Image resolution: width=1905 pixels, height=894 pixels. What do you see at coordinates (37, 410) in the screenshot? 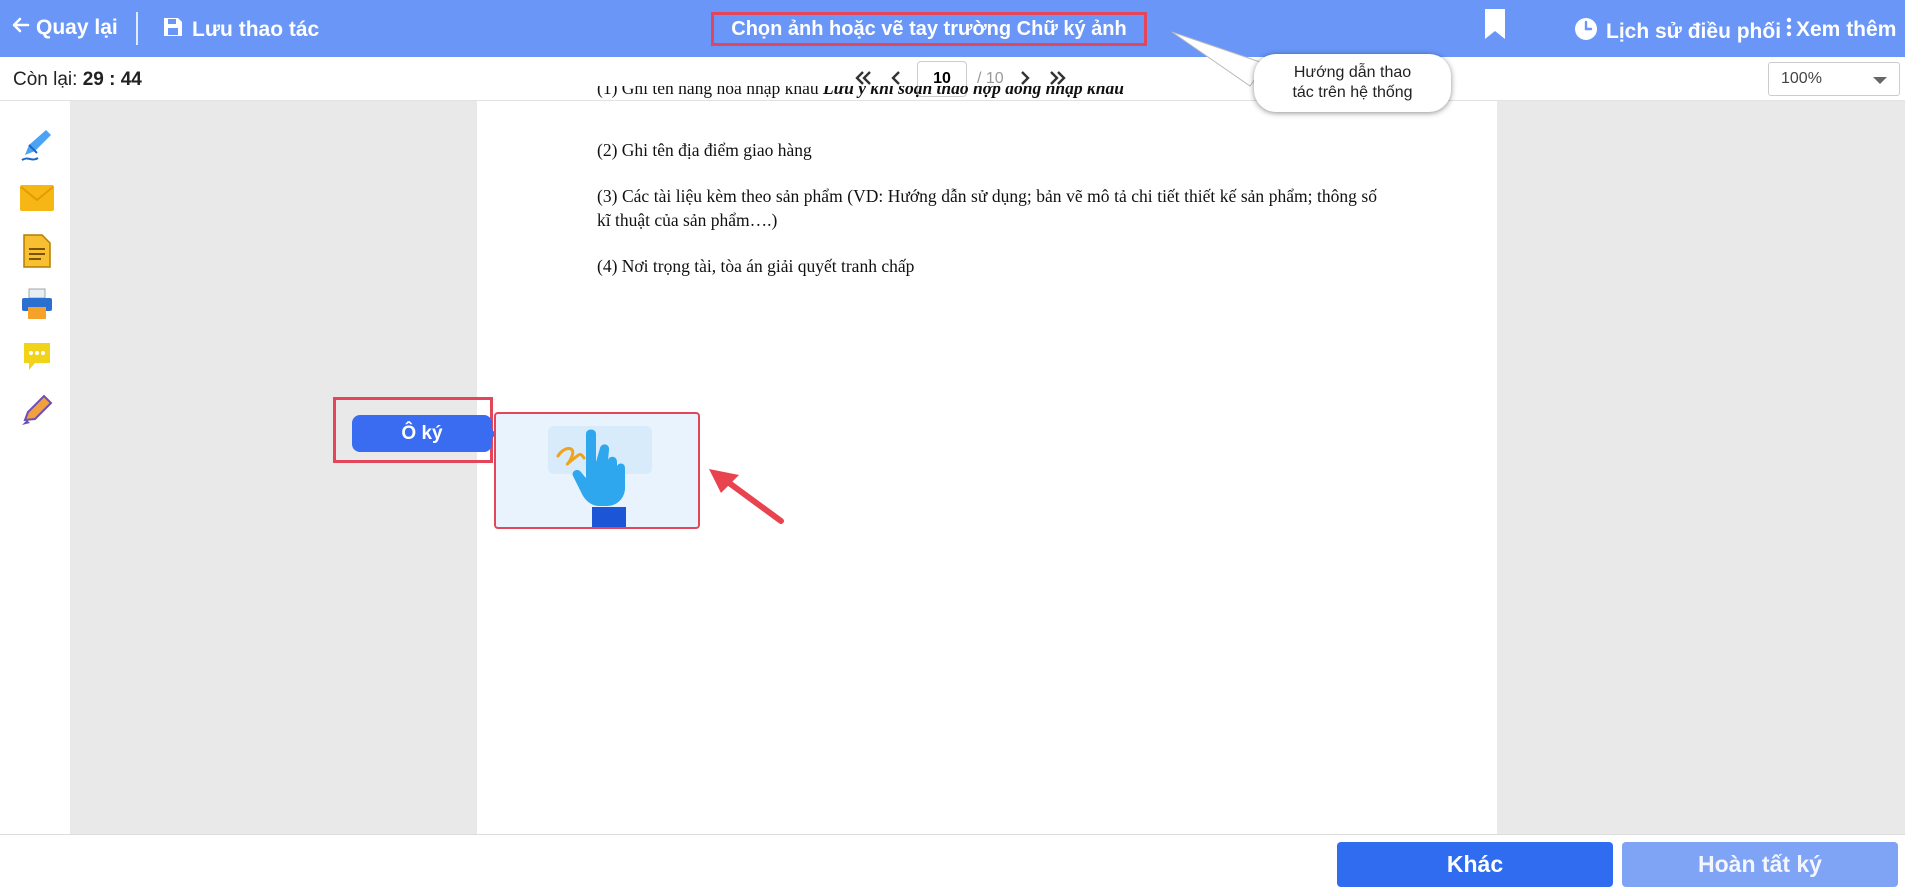
I see `marker-icon` at bounding box center [37, 410].